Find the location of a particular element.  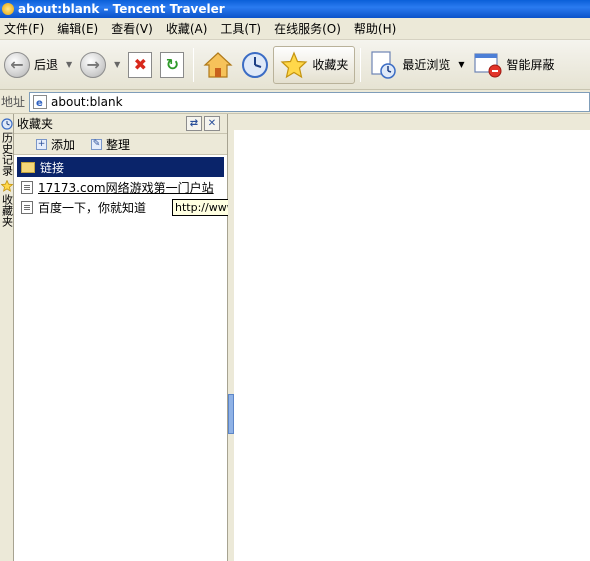

stop-icon: ✖ is located at coordinates (140, 64).